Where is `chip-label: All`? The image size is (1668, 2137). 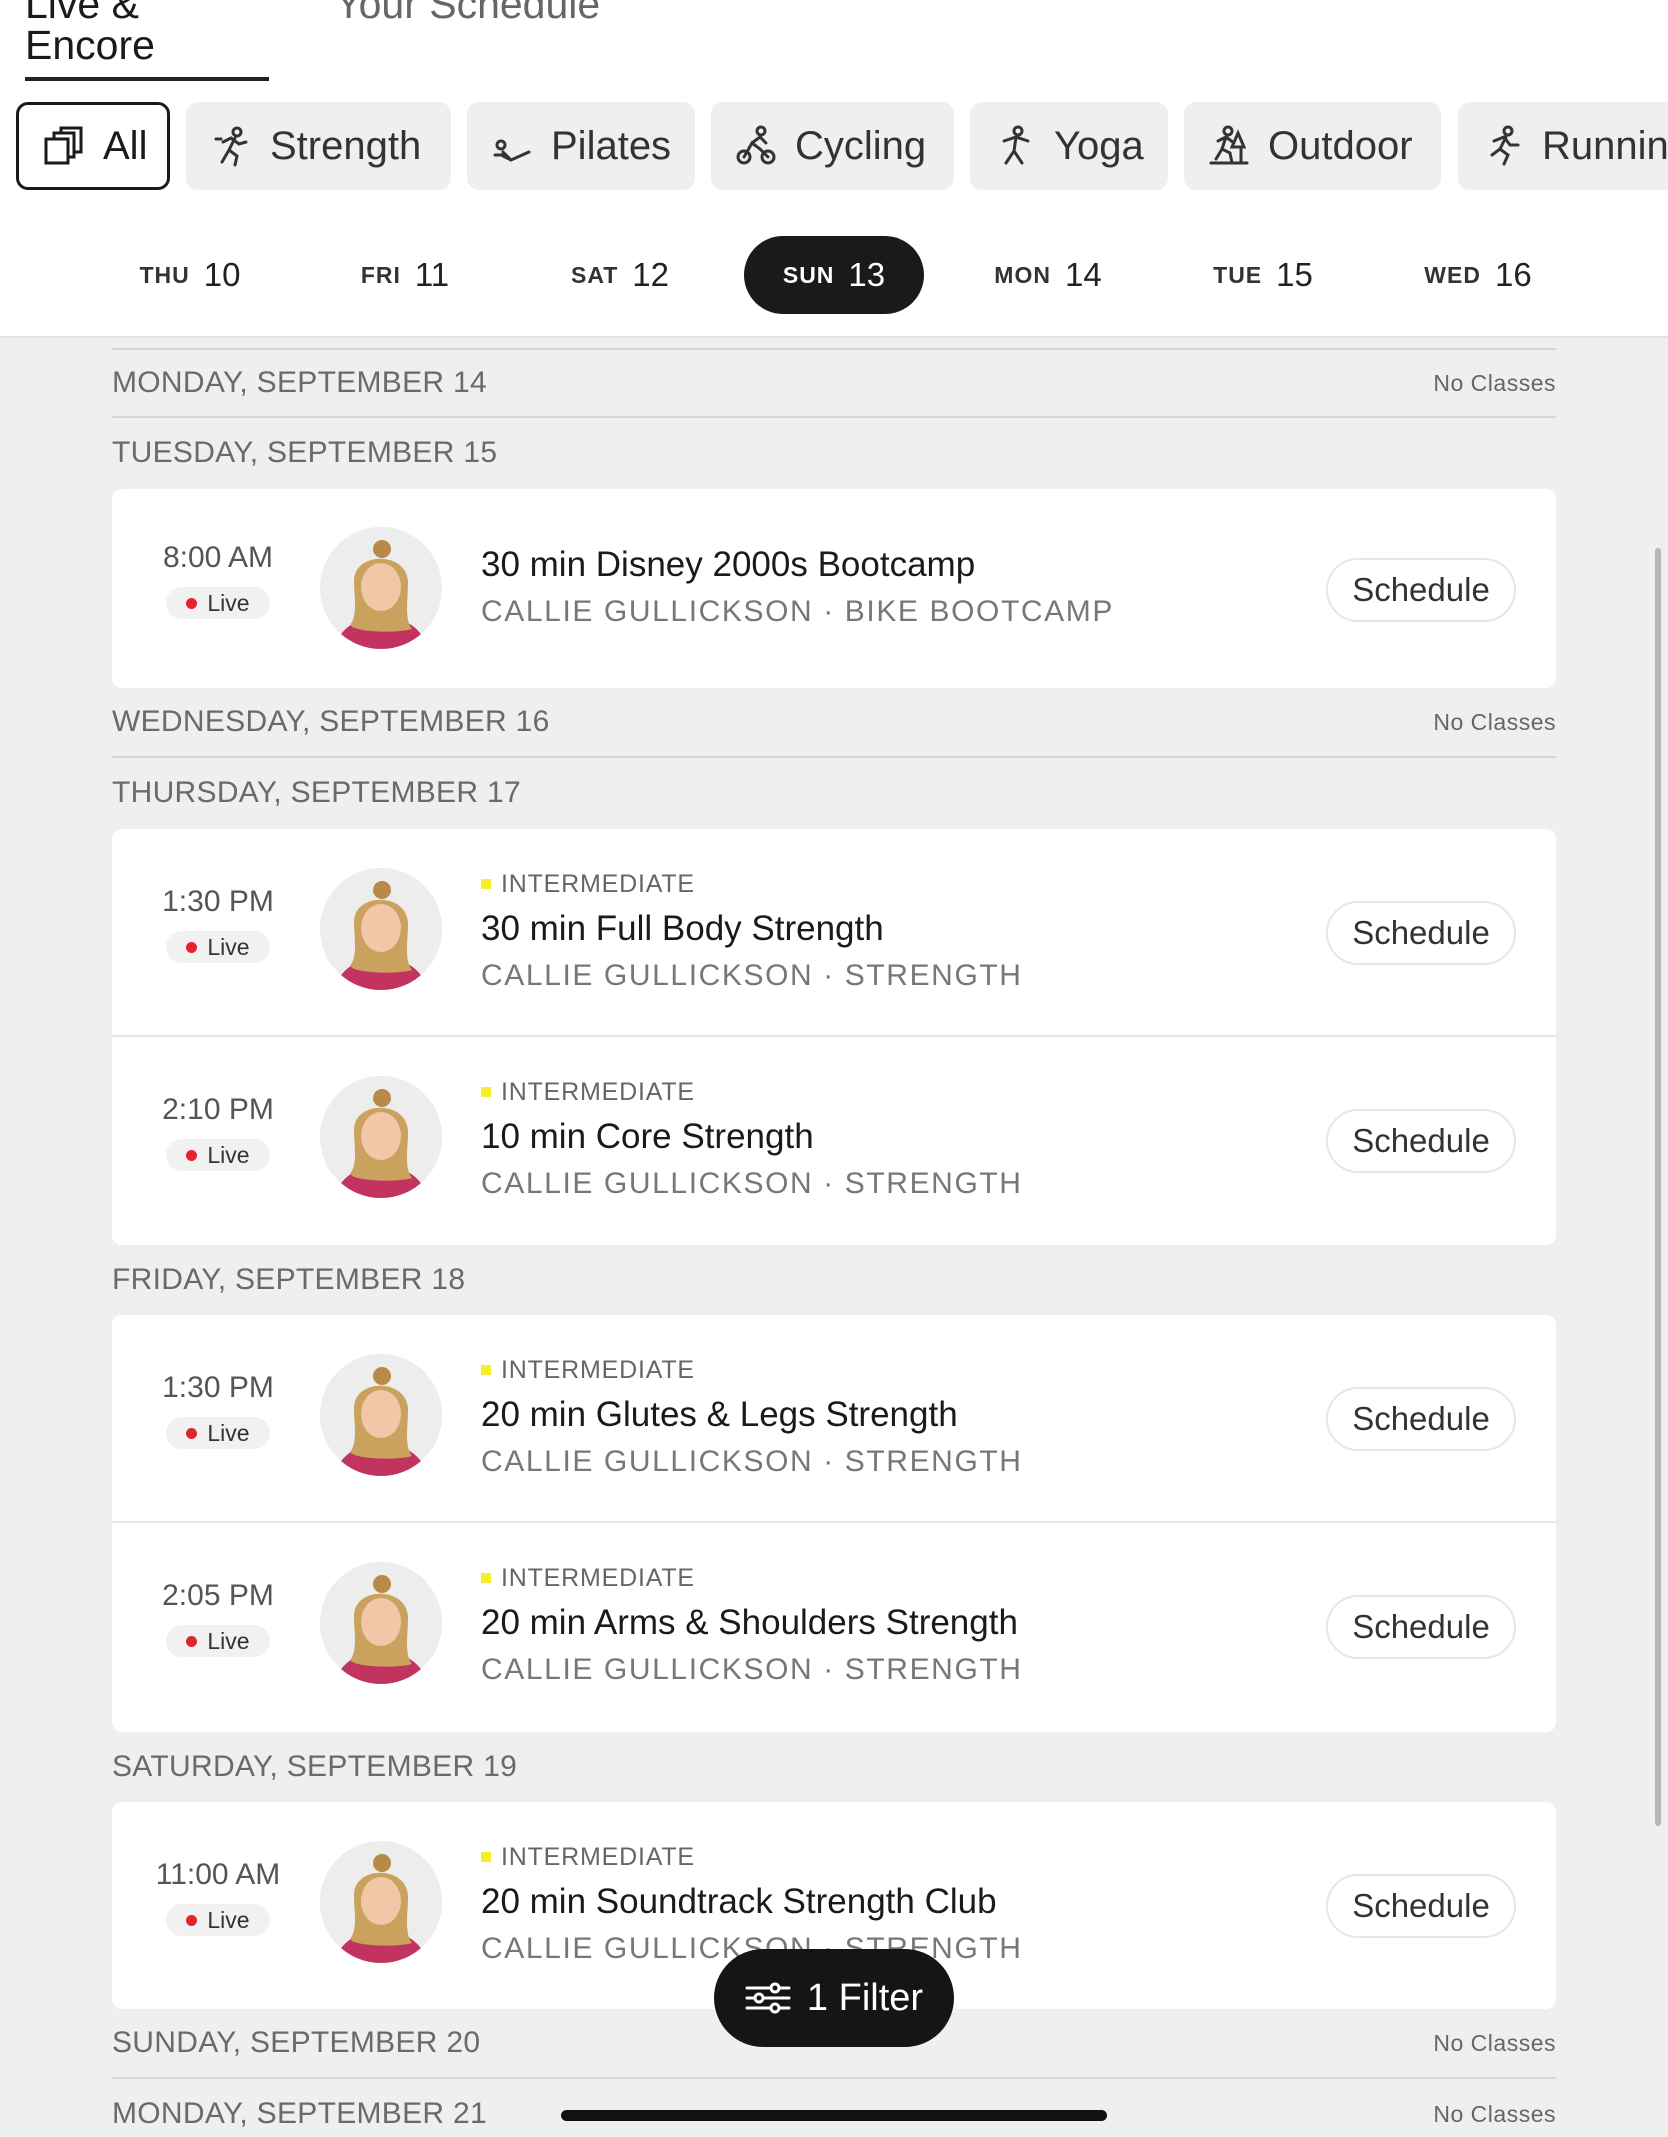 chip-label: All is located at coordinates (125, 145).